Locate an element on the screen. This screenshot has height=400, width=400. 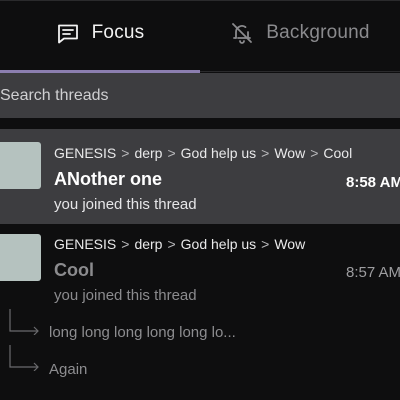
reply-item: Again is located at coordinates (200, 361).